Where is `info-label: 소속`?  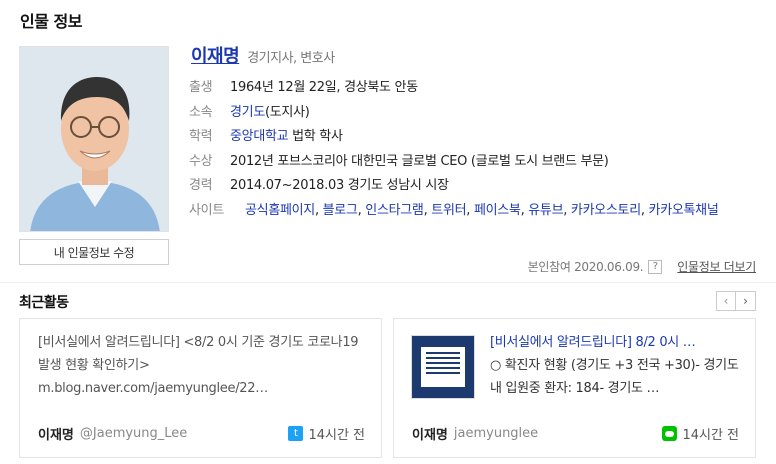 info-label: 소속 is located at coordinates (201, 112).